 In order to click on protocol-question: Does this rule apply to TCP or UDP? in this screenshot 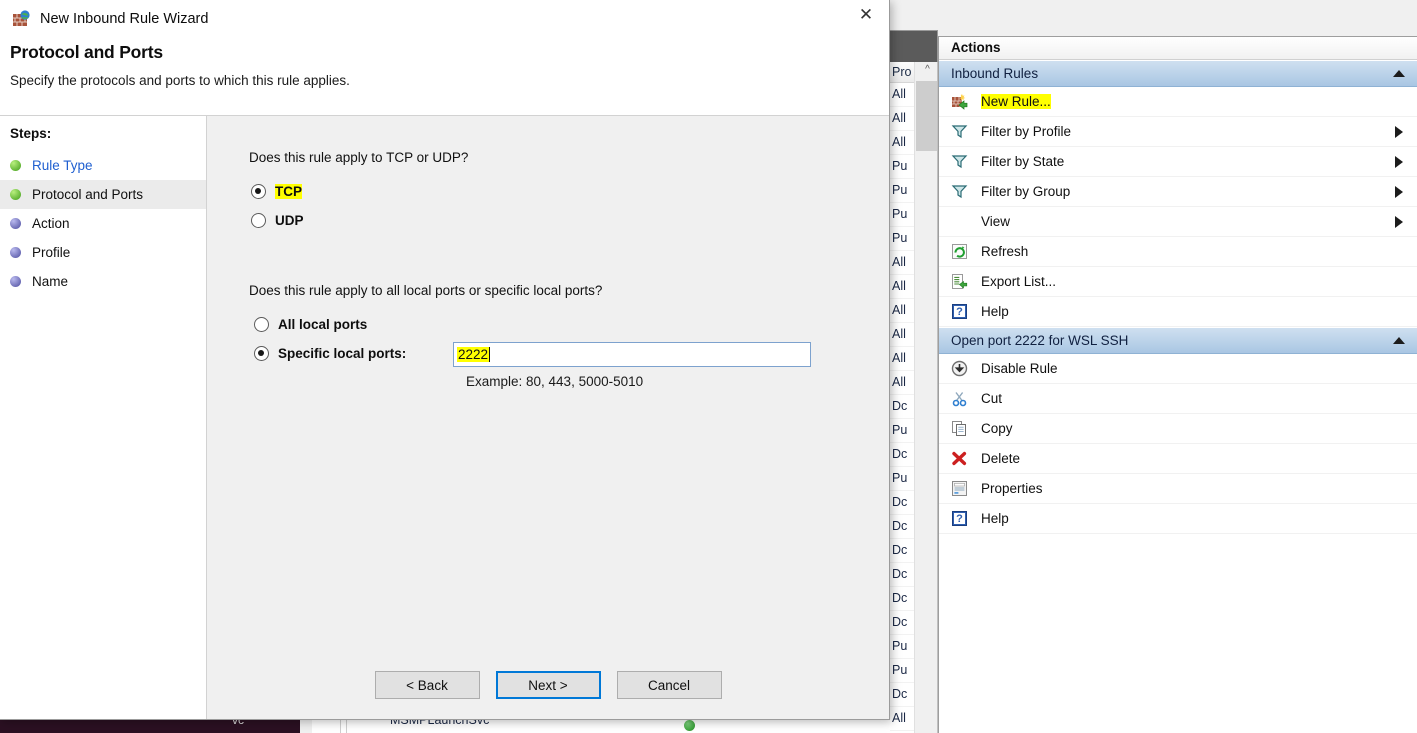, I will do `click(359, 157)`.